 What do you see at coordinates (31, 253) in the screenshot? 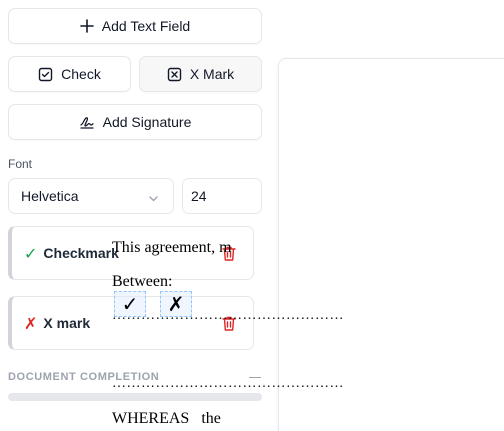
I see `checkmark-icon: ✓` at bounding box center [31, 253].